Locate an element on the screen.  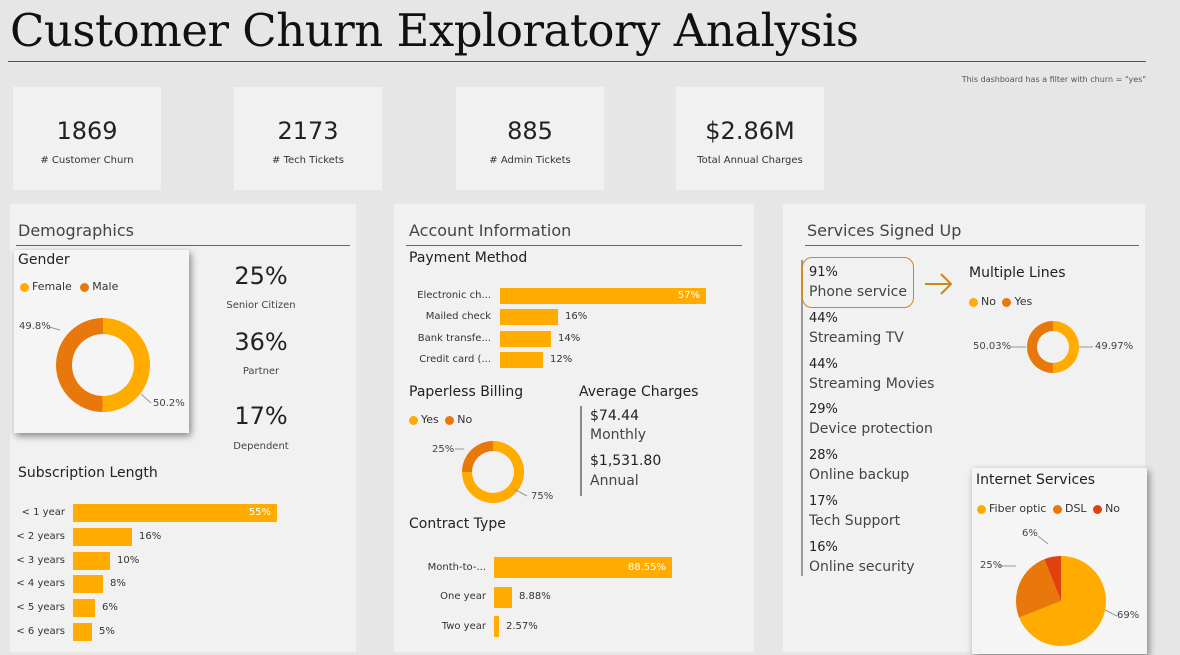
kpi-admin-tickets: 885 # Admin Tickets is located at coordinates (530, 138).